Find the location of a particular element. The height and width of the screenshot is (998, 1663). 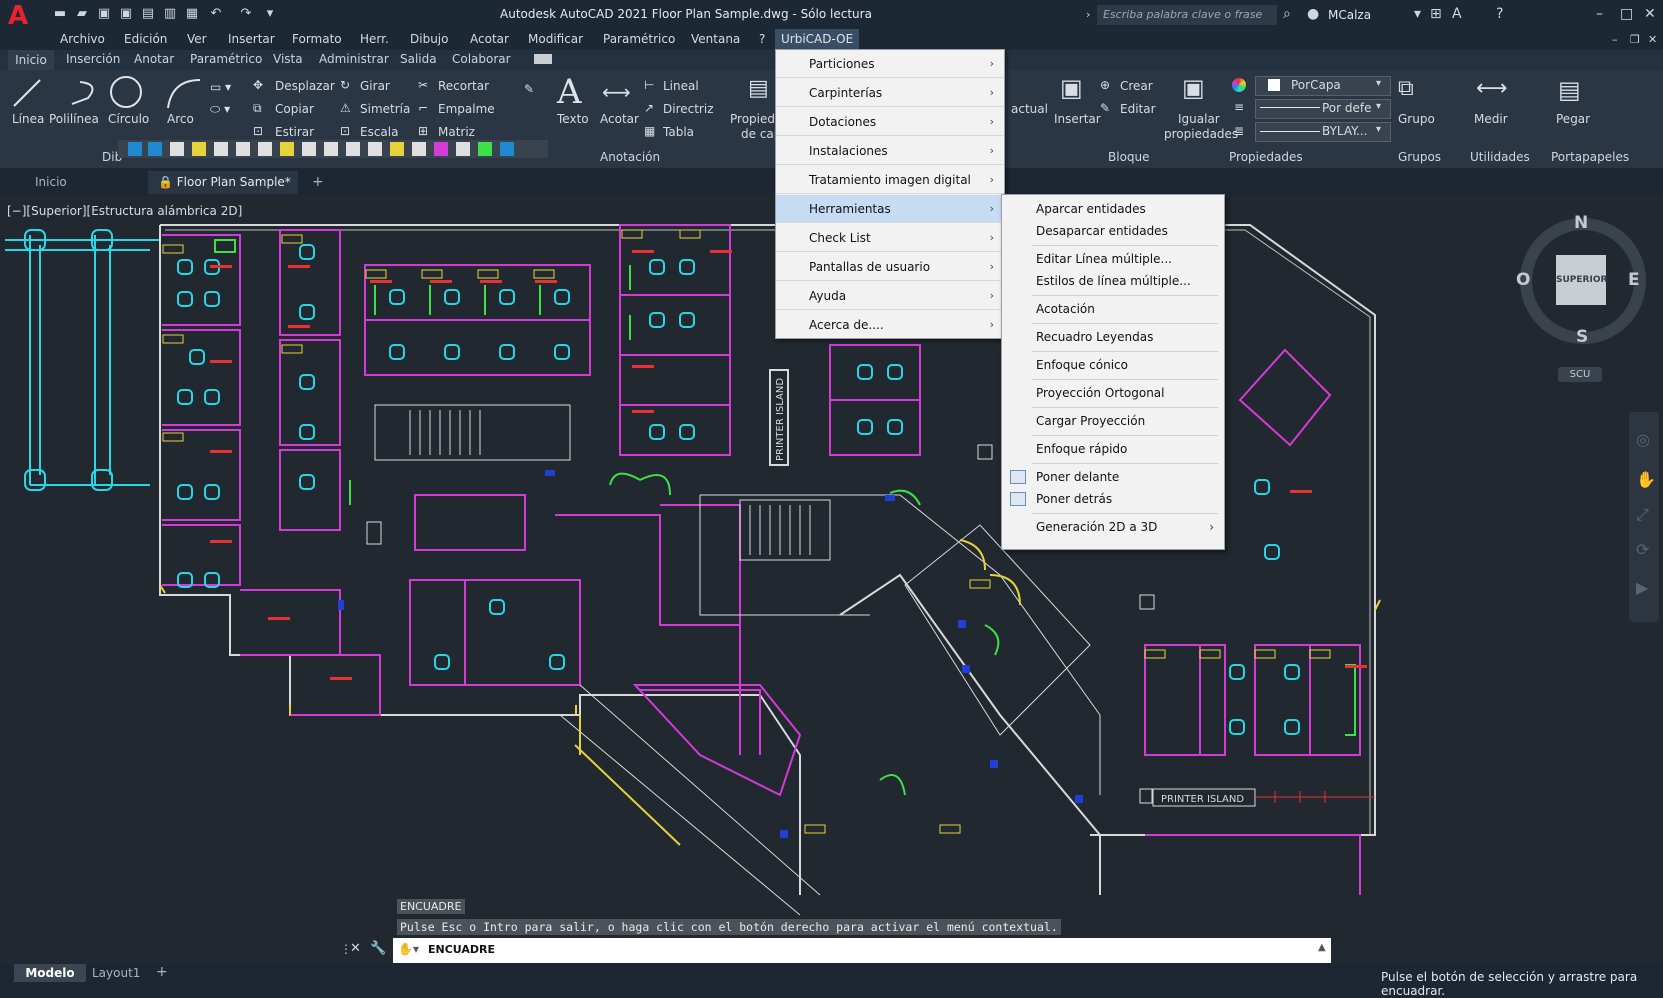

quick-access-dropdown-icon: ▾ is located at coordinates (270, 14).